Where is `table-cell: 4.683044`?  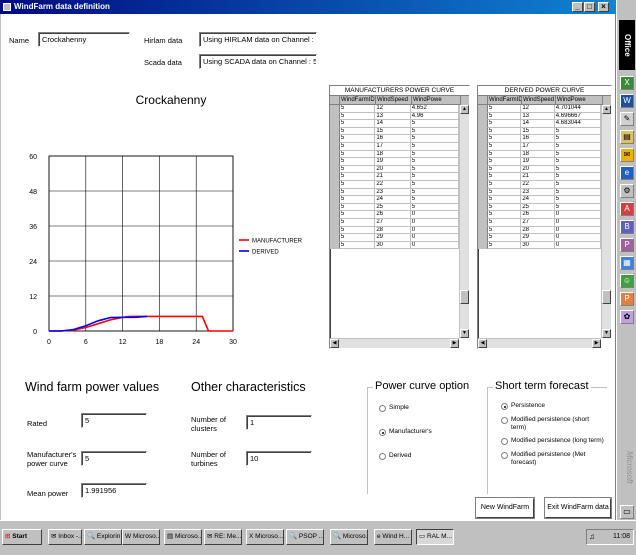
table-cell: 4.683044 is located at coordinates (577, 124).